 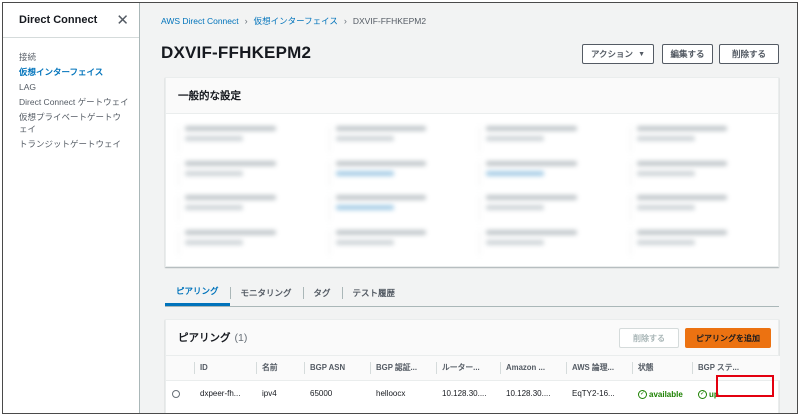 What do you see at coordinates (745, 386) in the screenshot?
I see `annotation-highlight-box` at bounding box center [745, 386].